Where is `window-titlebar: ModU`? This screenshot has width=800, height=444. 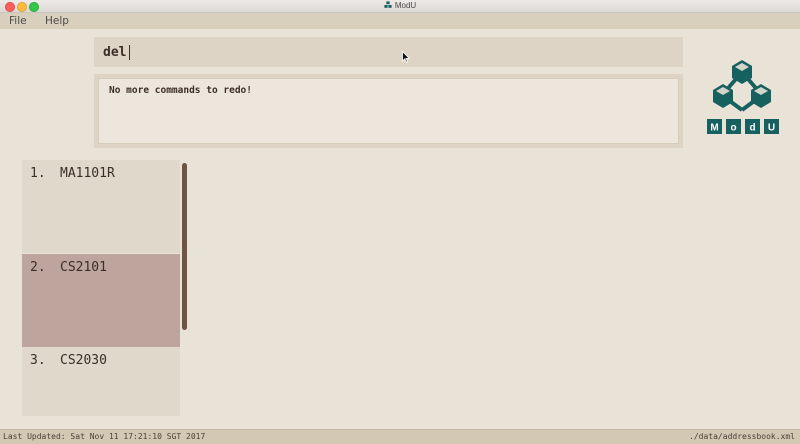 window-titlebar: ModU is located at coordinates (400, 6).